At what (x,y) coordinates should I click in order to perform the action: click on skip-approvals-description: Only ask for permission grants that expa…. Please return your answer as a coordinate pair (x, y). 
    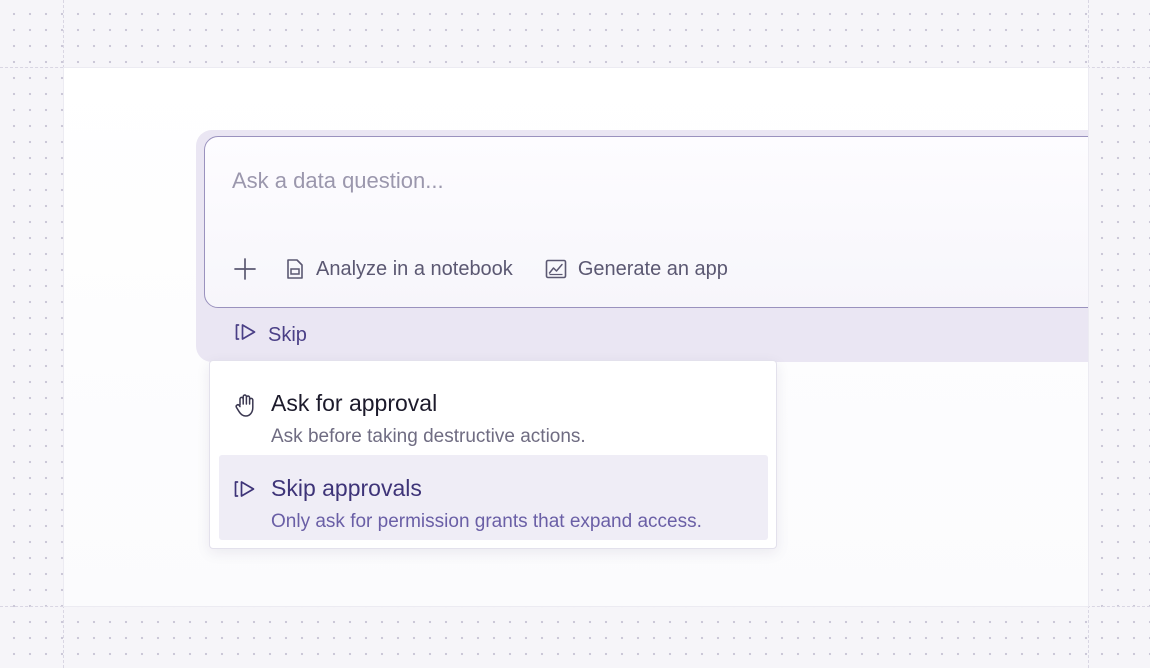
    Looking at the image, I should click on (486, 521).